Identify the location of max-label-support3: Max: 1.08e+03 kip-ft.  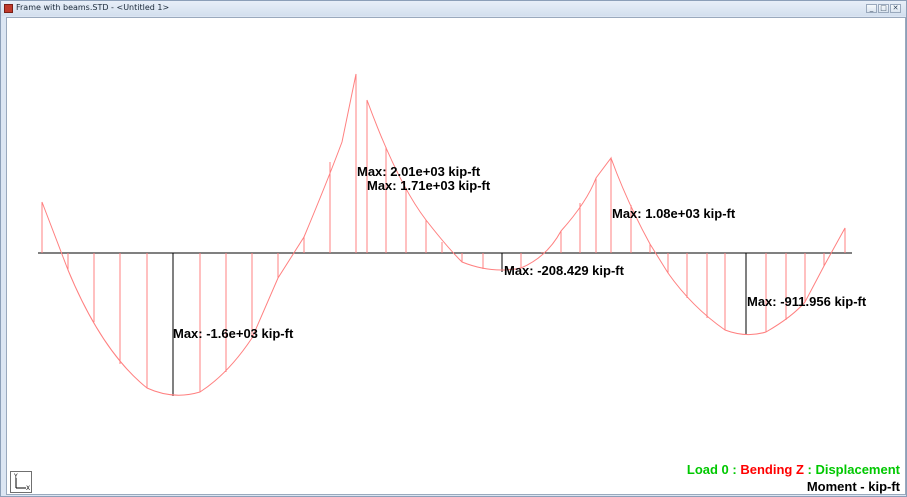
(674, 213).